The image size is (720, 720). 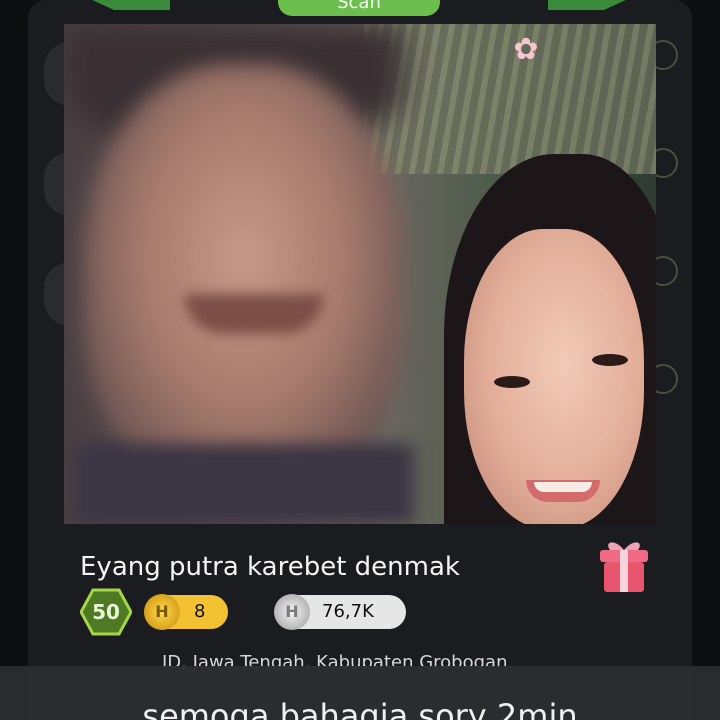 What do you see at coordinates (360, 708) in the screenshot?
I see `overlay-caption: semoga bahagia sory 2min` at bounding box center [360, 708].